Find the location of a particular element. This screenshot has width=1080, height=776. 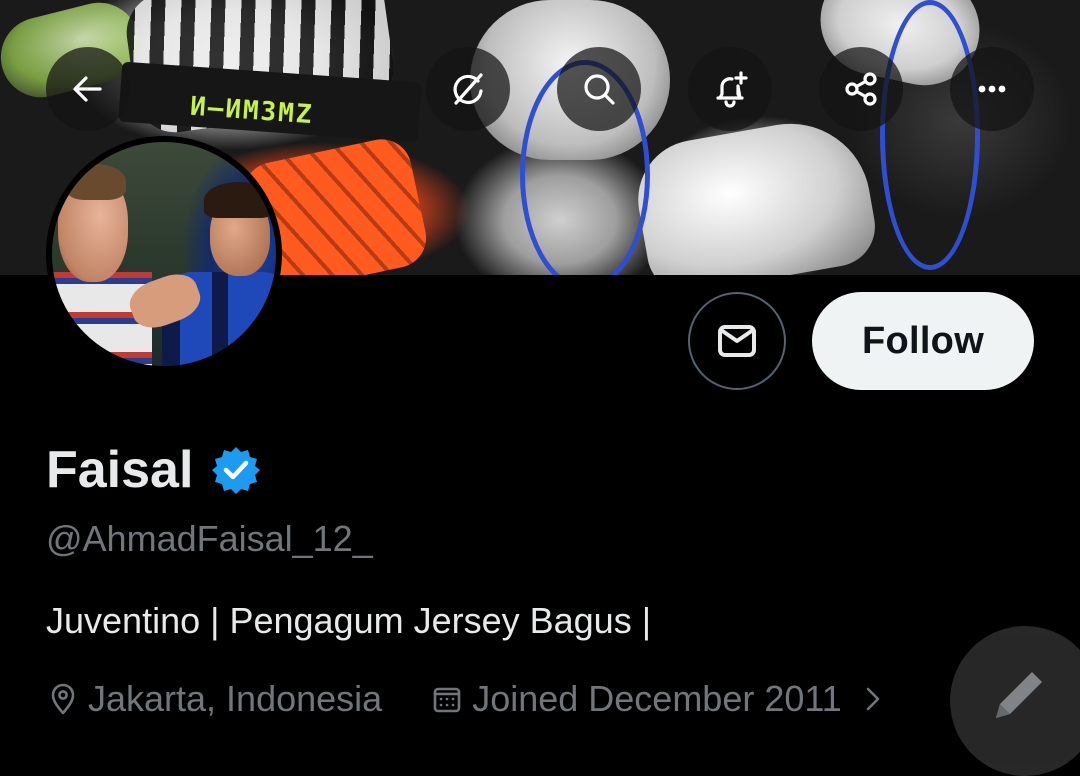

more-button is located at coordinates (992, 89).